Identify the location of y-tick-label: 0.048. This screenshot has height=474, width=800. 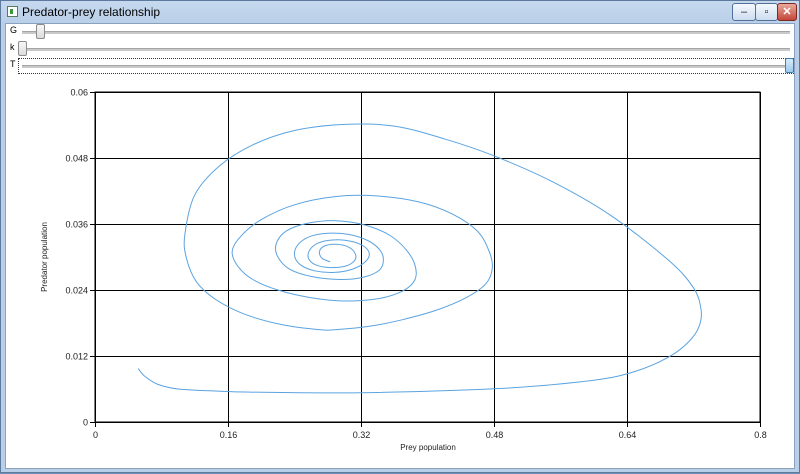
(76, 159).